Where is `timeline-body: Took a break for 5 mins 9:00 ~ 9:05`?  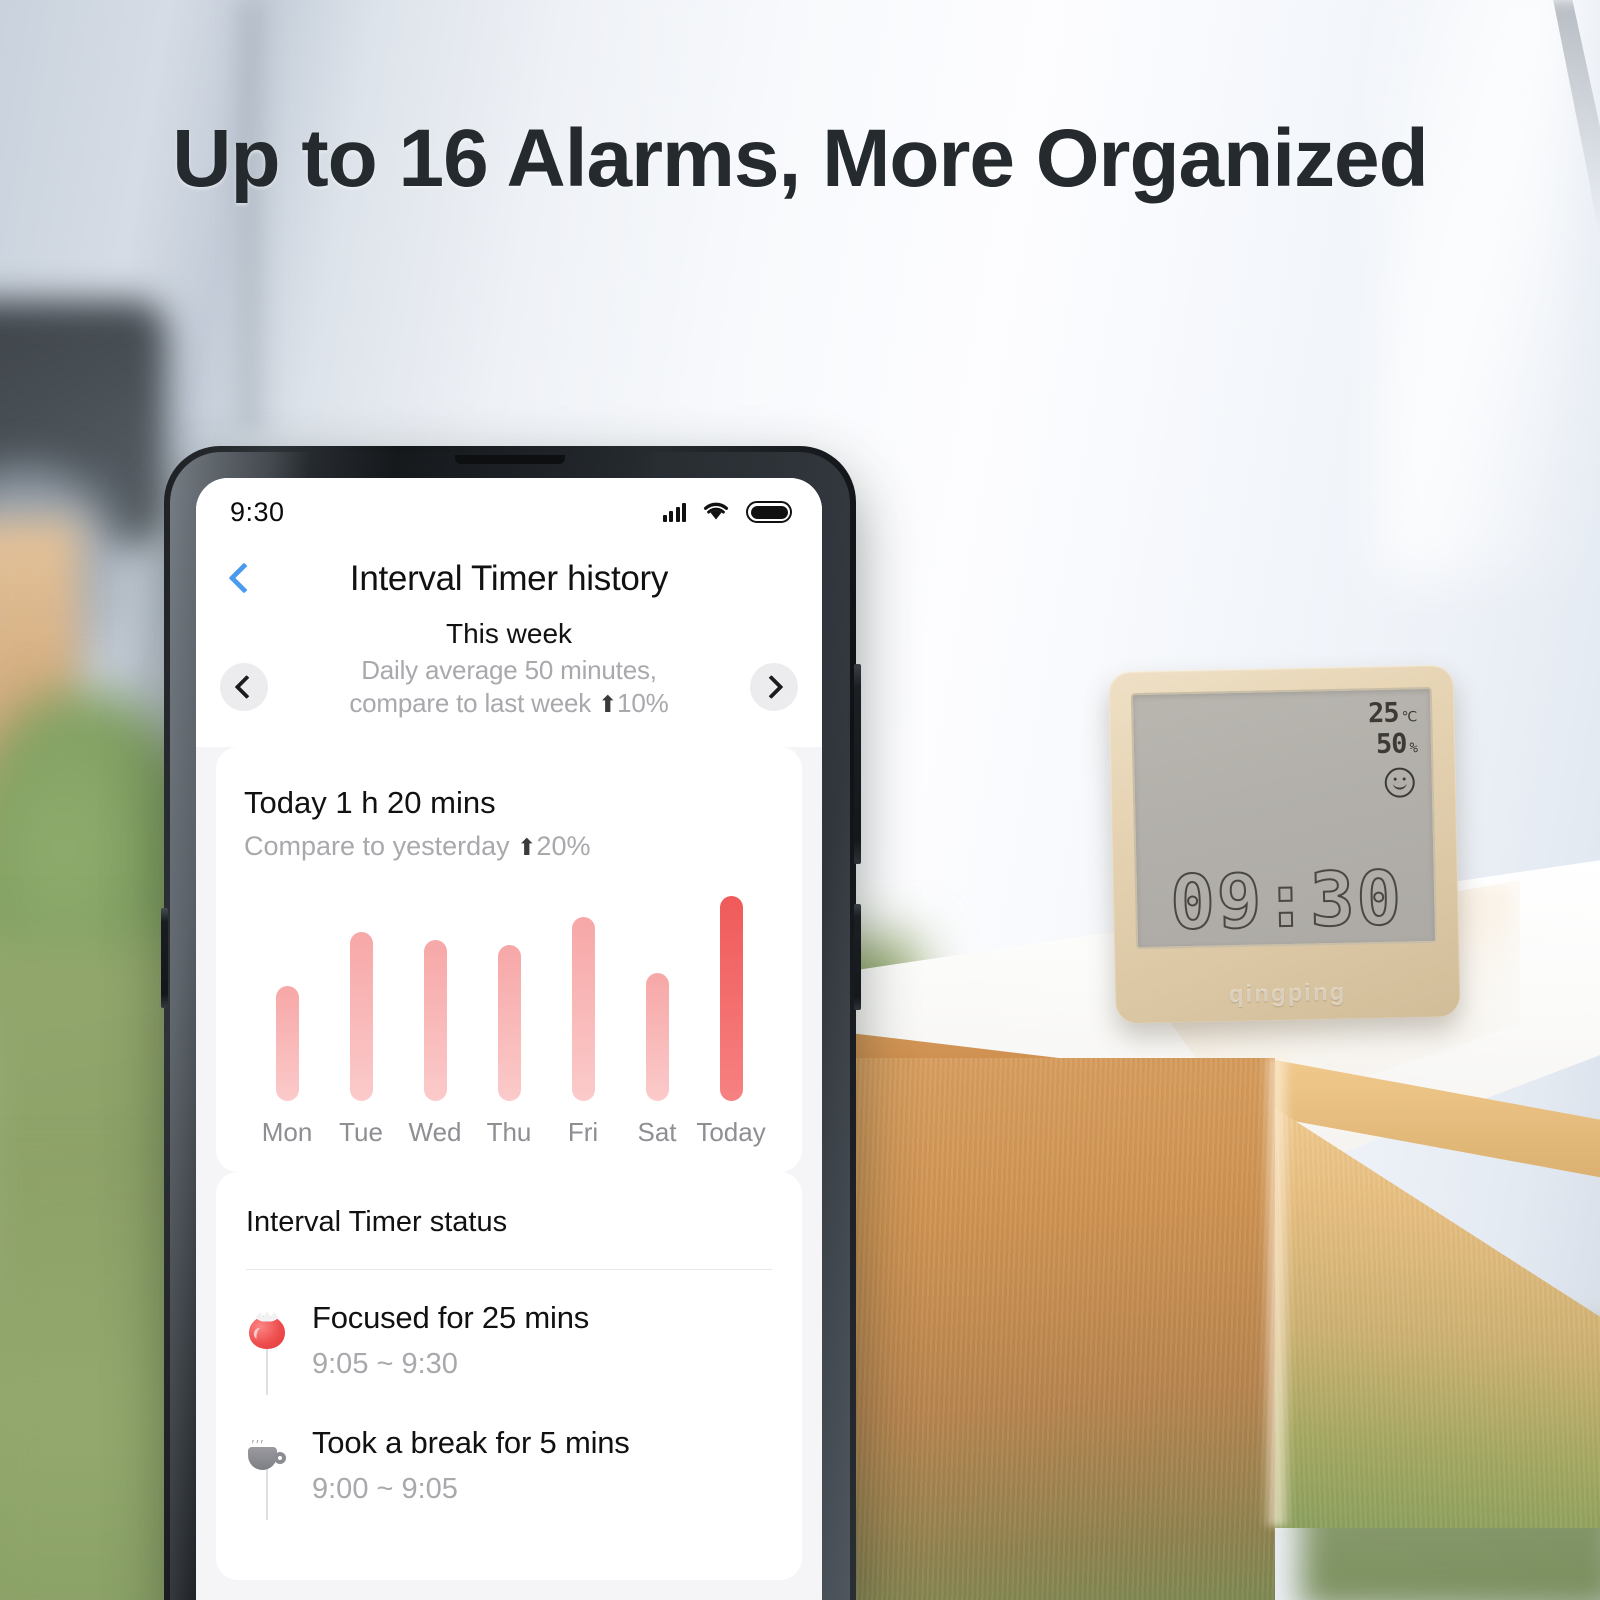
timeline-body: Took a break for 5 mins 9:00 ~ 9:05 is located at coordinates (542, 1465).